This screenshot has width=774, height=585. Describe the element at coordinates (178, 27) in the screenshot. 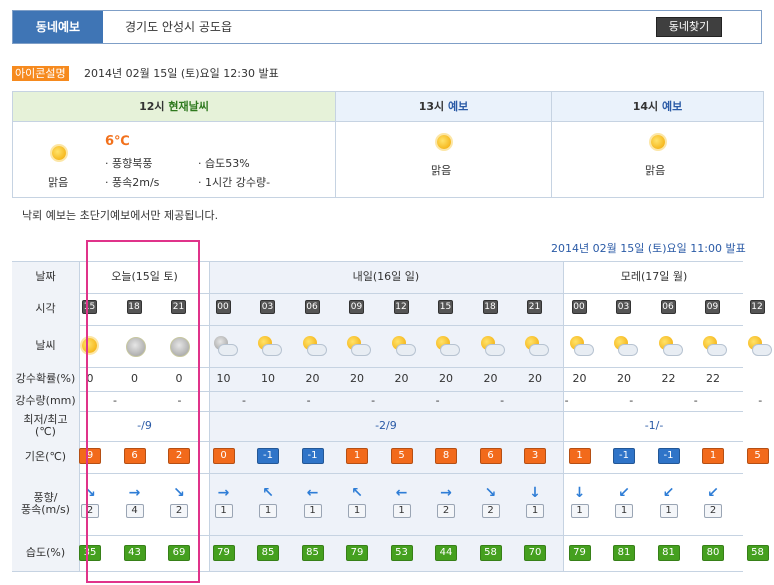

I see `location-text: 경기도 안성시 공도읍` at that location.